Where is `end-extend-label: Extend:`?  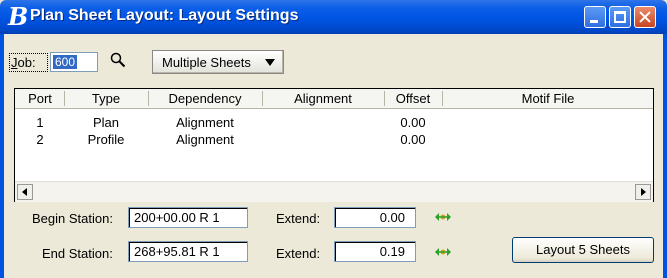 end-extend-label: Extend: is located at coordinates (298, 253).